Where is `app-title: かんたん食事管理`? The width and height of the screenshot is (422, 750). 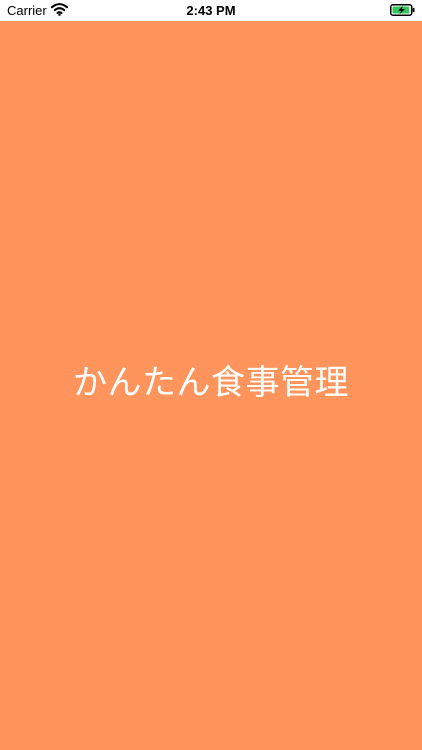
app-title: かんたん食事管理 is located at coordinates (211, 383).